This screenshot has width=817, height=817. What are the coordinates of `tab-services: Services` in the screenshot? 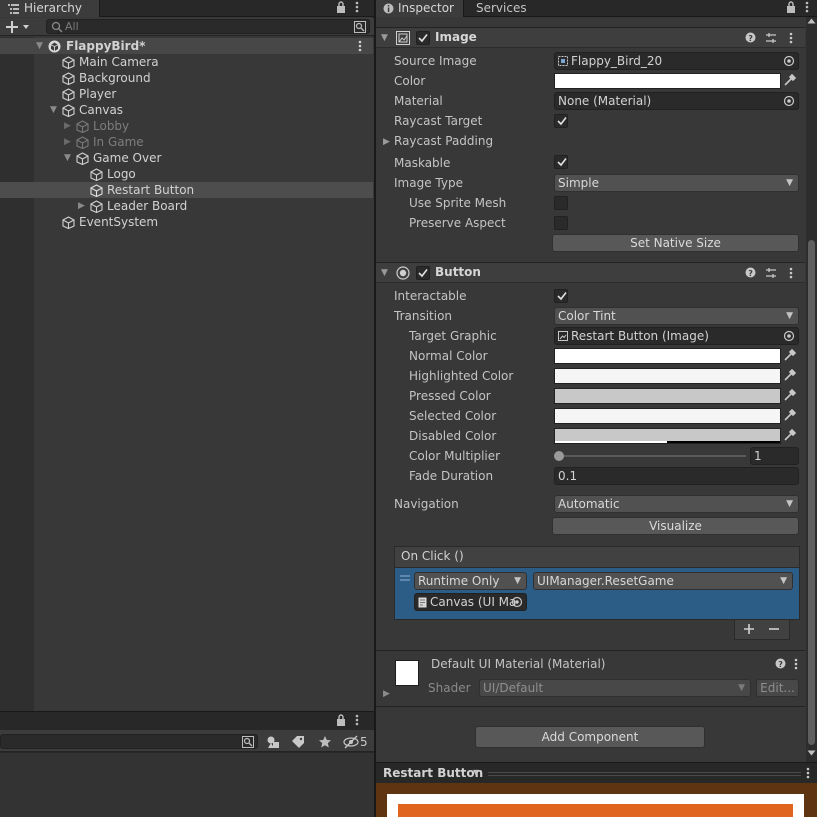 It's located at (511, 8).